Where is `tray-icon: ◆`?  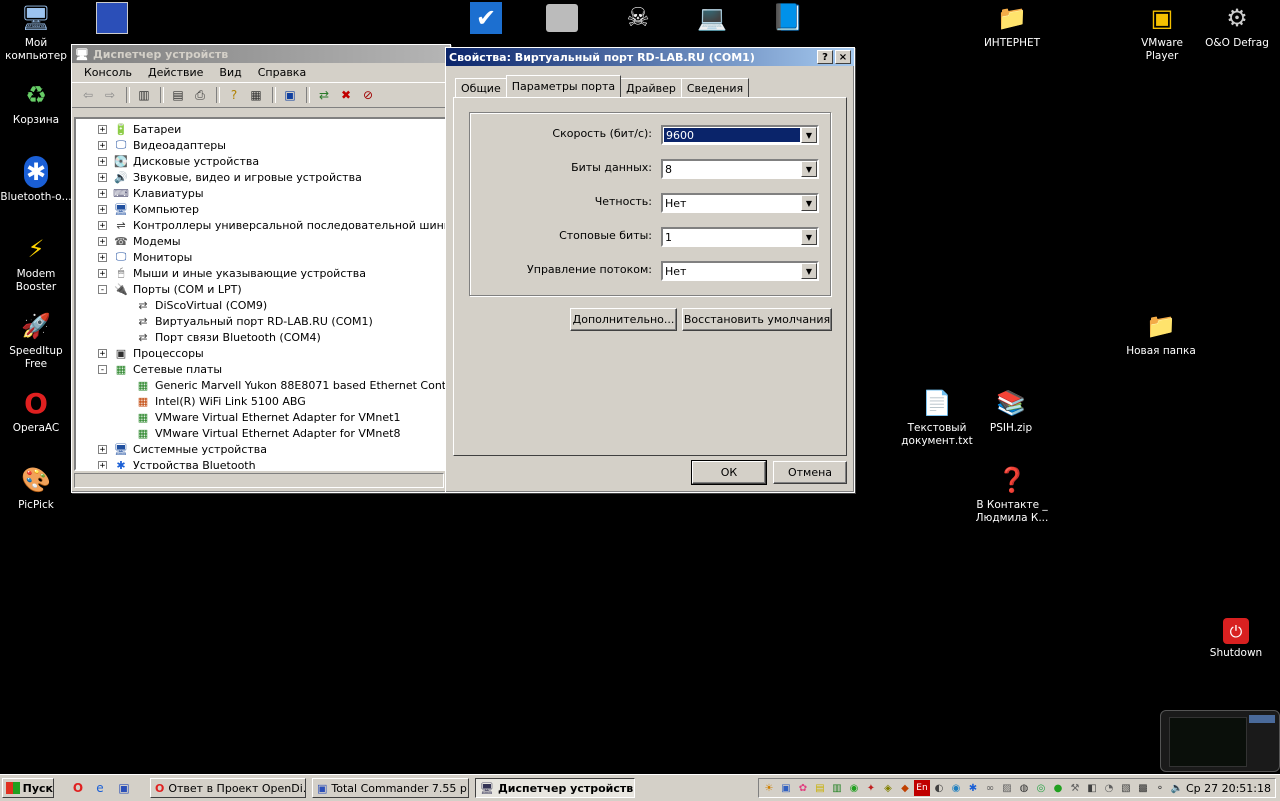 tray-icon: ◆ is located at coordinates (905, 788).